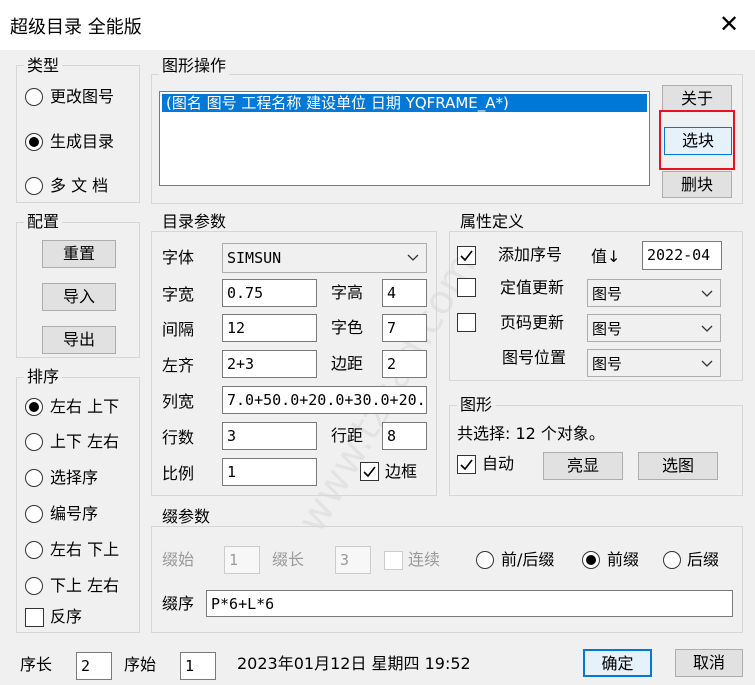 The height and width of the screenshot is (685, 755). I want to click on import-button: 导入, so click(79, 297).